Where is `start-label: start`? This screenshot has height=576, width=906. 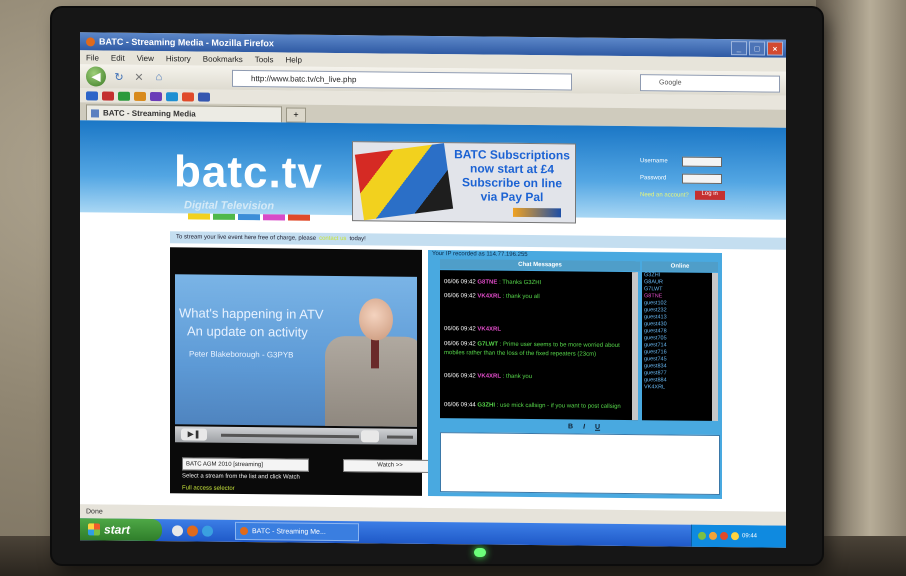
start-label: start is located at coordinates (117, 529).